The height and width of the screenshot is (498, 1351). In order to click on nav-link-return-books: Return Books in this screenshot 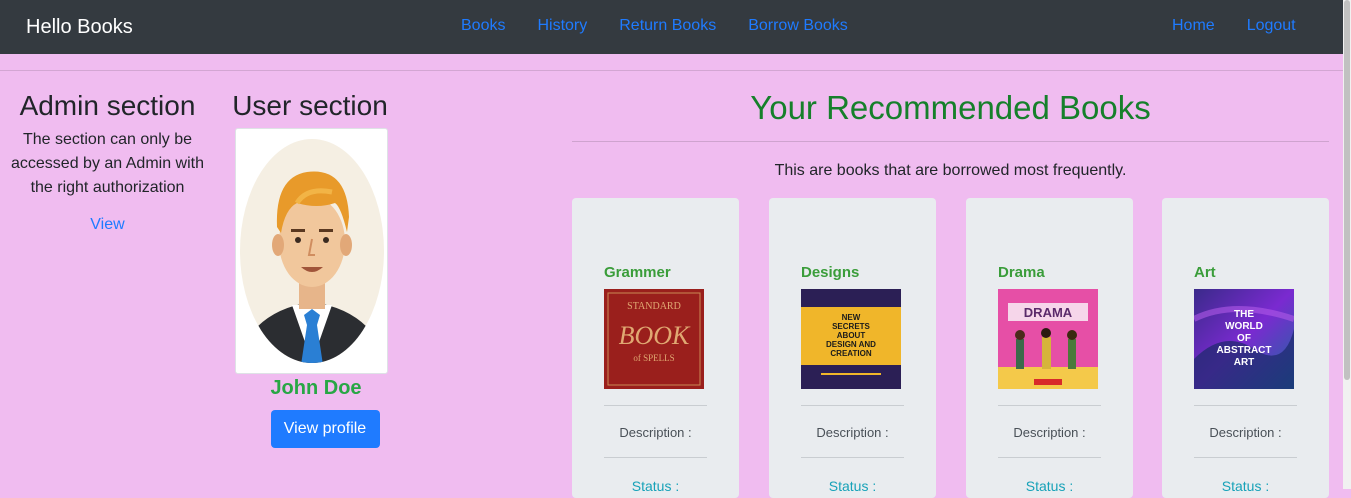, I will do `click(667, 26)`.